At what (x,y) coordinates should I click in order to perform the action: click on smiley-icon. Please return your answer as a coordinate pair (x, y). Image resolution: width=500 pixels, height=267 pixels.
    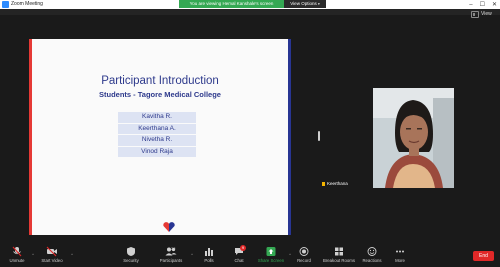
    Looking at the image, I should click on (372, 251).